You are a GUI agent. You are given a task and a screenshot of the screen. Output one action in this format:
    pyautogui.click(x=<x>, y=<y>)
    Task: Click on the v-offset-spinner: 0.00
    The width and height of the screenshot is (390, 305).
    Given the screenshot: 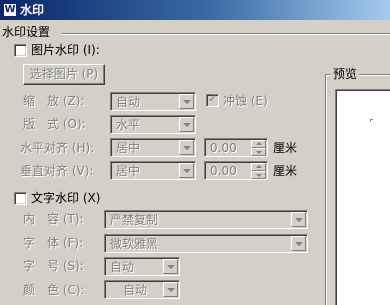 What is the action you would take?
    pyautogui.click(x=236, y=170)
    